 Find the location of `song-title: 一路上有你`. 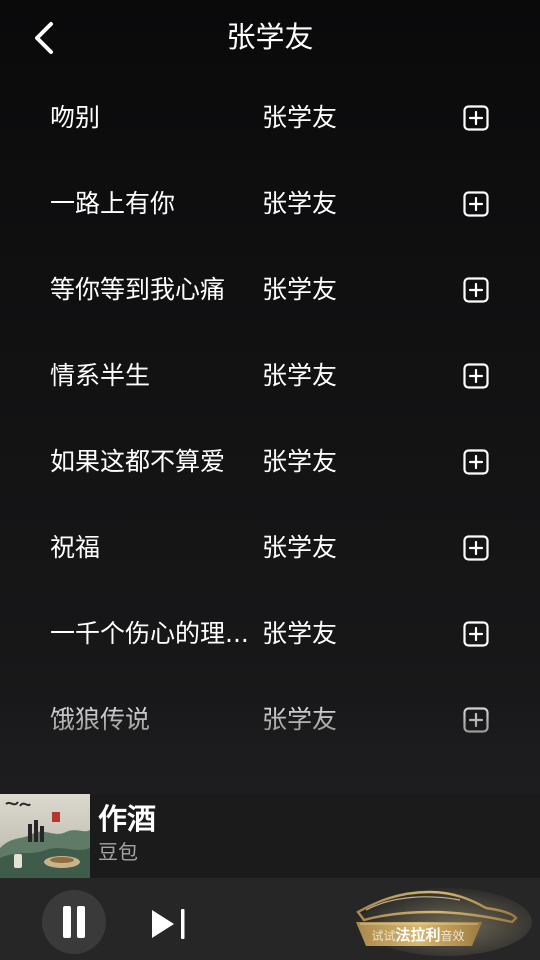

song-title: 一路上有你 is located at coordinates (113, 203).